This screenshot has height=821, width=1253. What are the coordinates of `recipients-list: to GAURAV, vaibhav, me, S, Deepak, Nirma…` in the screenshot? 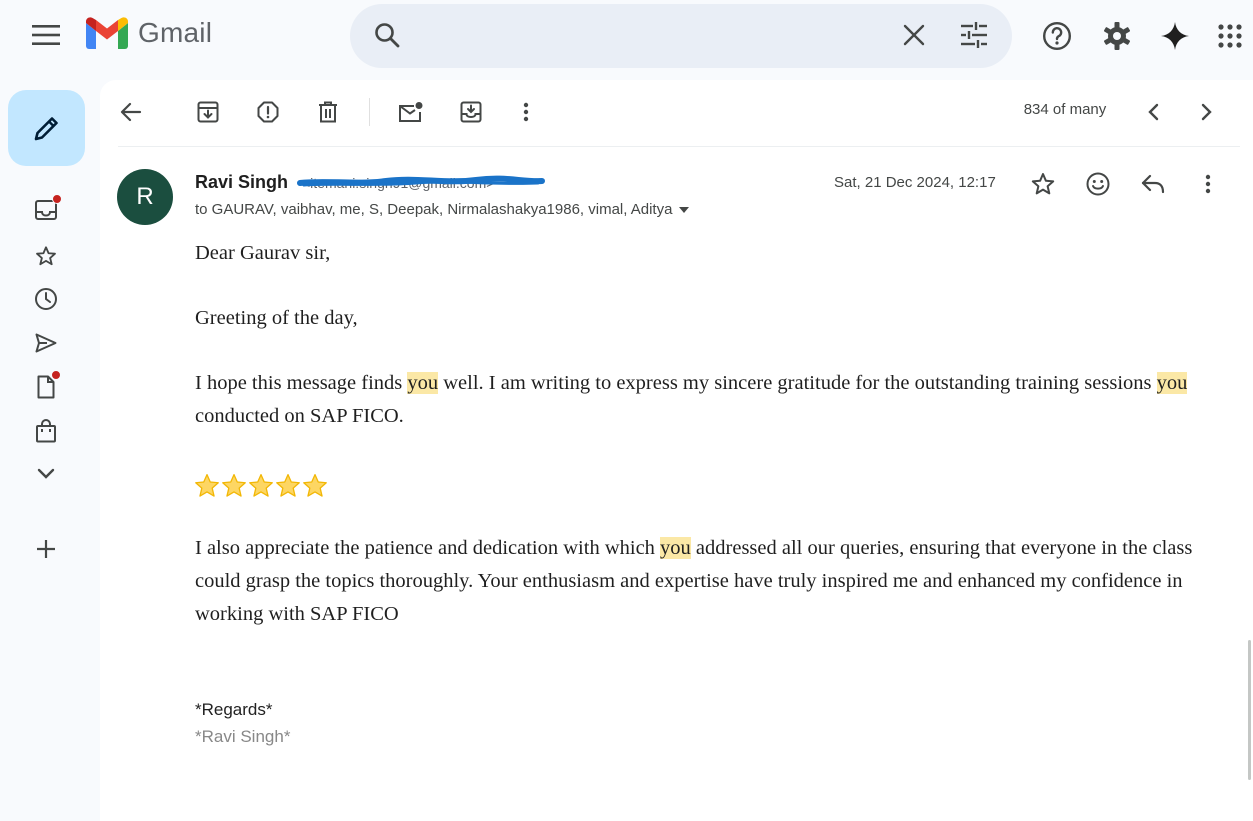 It's located at (434, 209).